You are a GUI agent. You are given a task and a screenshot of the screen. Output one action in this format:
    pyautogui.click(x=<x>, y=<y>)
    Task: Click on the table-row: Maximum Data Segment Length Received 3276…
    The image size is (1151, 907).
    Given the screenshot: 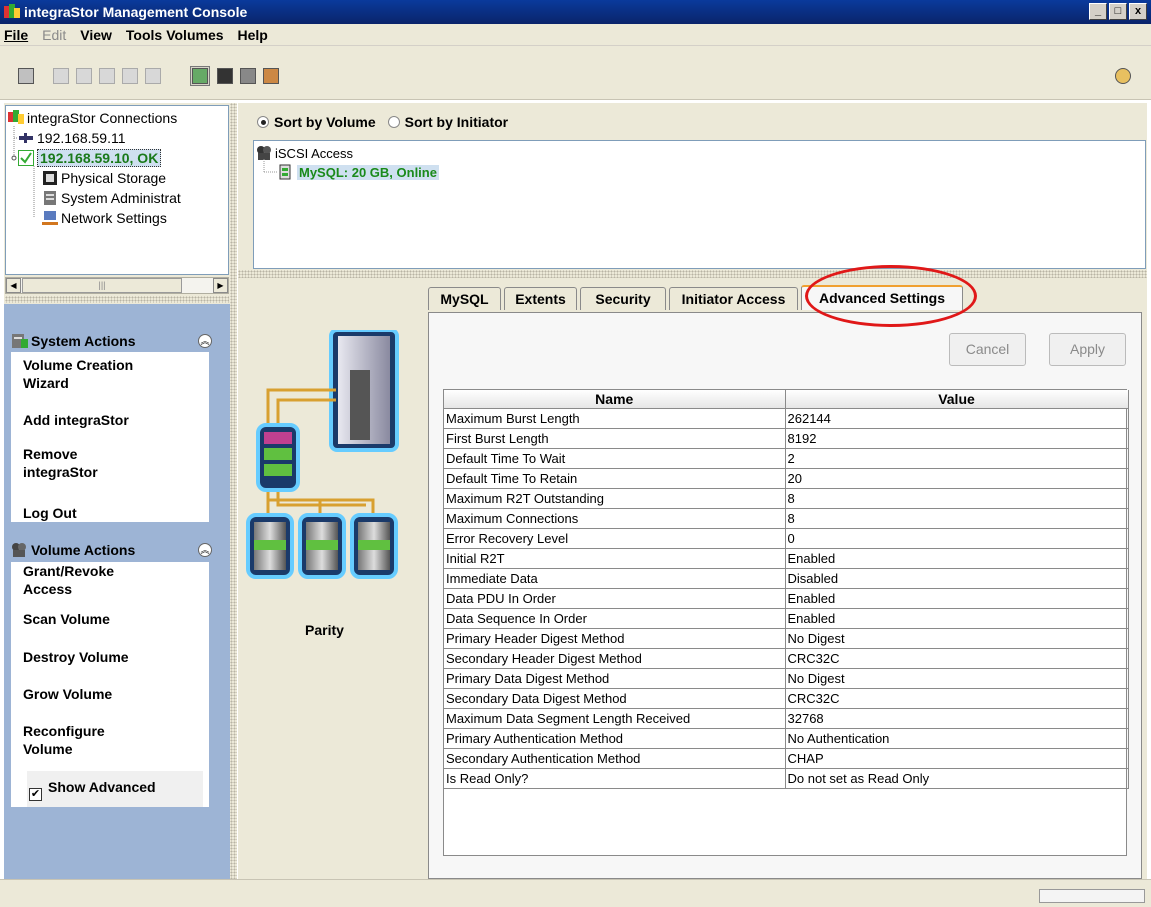 What is the action you would take?
    pyautogui.click(x=786, y=718)
    